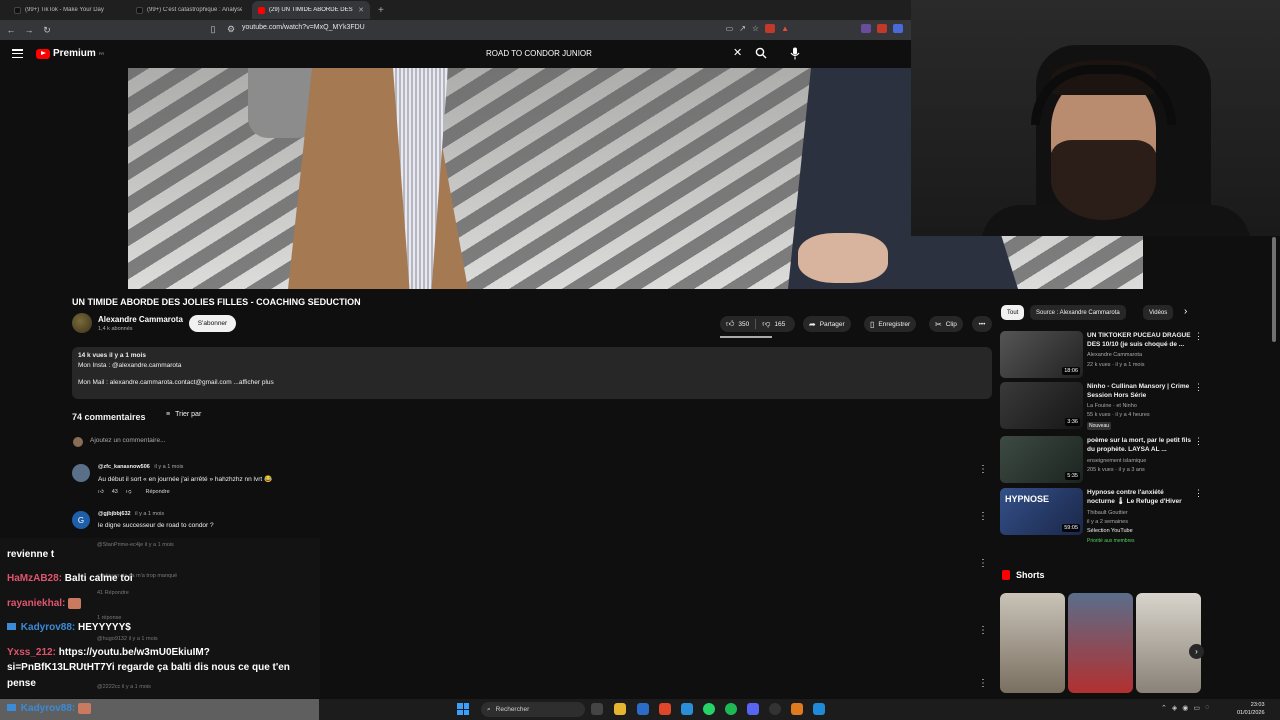 The height and width of the screenshot is (720, 1280). I want to click on like-count: 350, so click(743, 324).